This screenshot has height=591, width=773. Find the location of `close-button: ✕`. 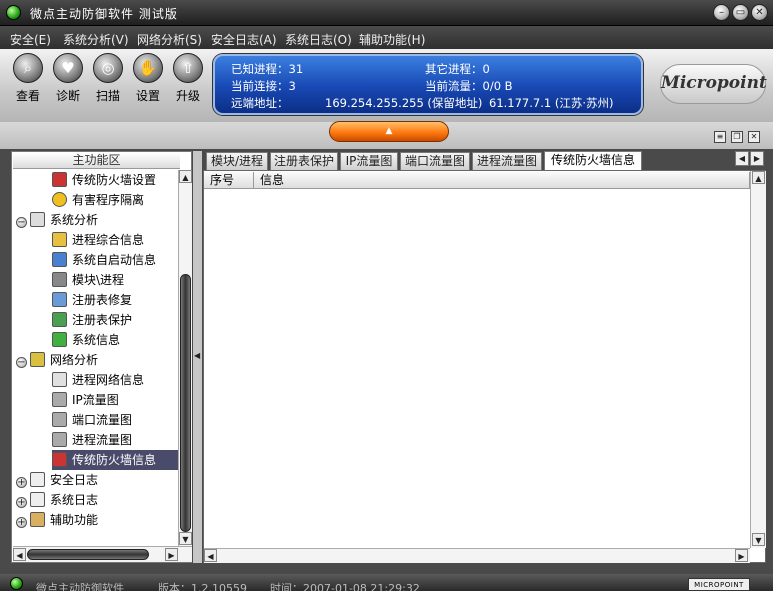

close-button: ✕ is located at coordinates (759, 12).